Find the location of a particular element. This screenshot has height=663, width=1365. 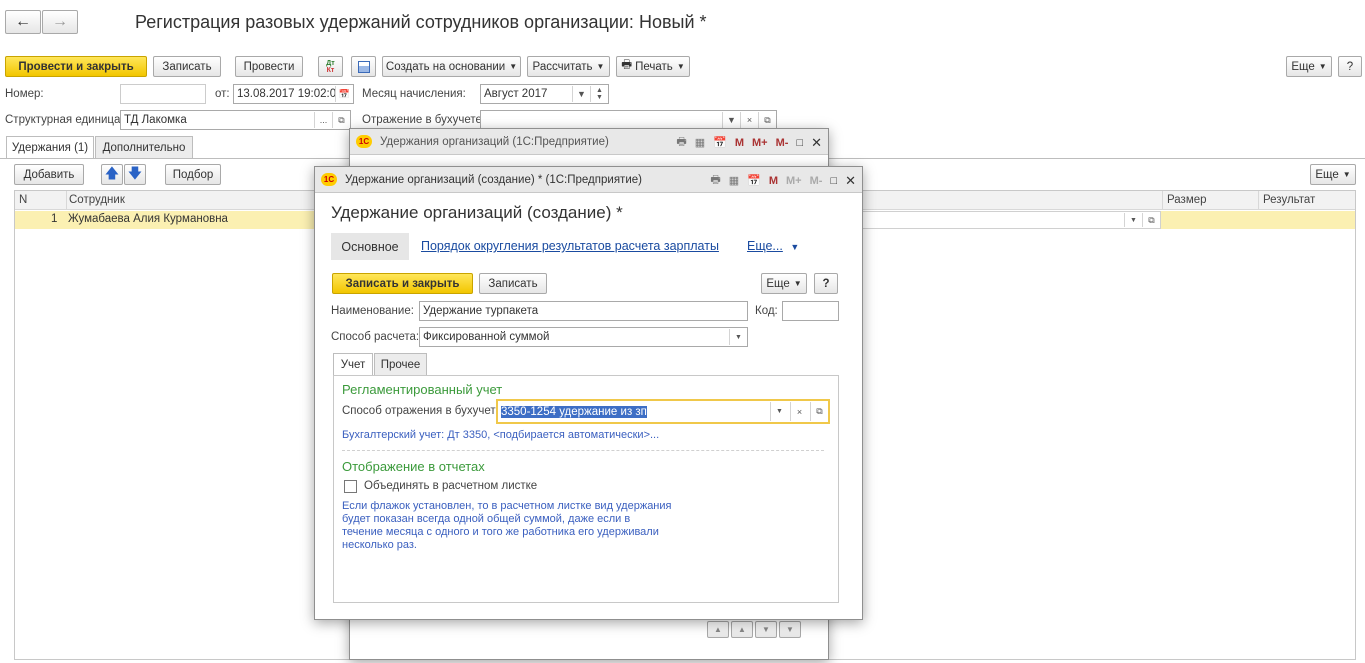

unit-field: ТД Лакомка ... ⧉ is located at coordinates (235, 120).